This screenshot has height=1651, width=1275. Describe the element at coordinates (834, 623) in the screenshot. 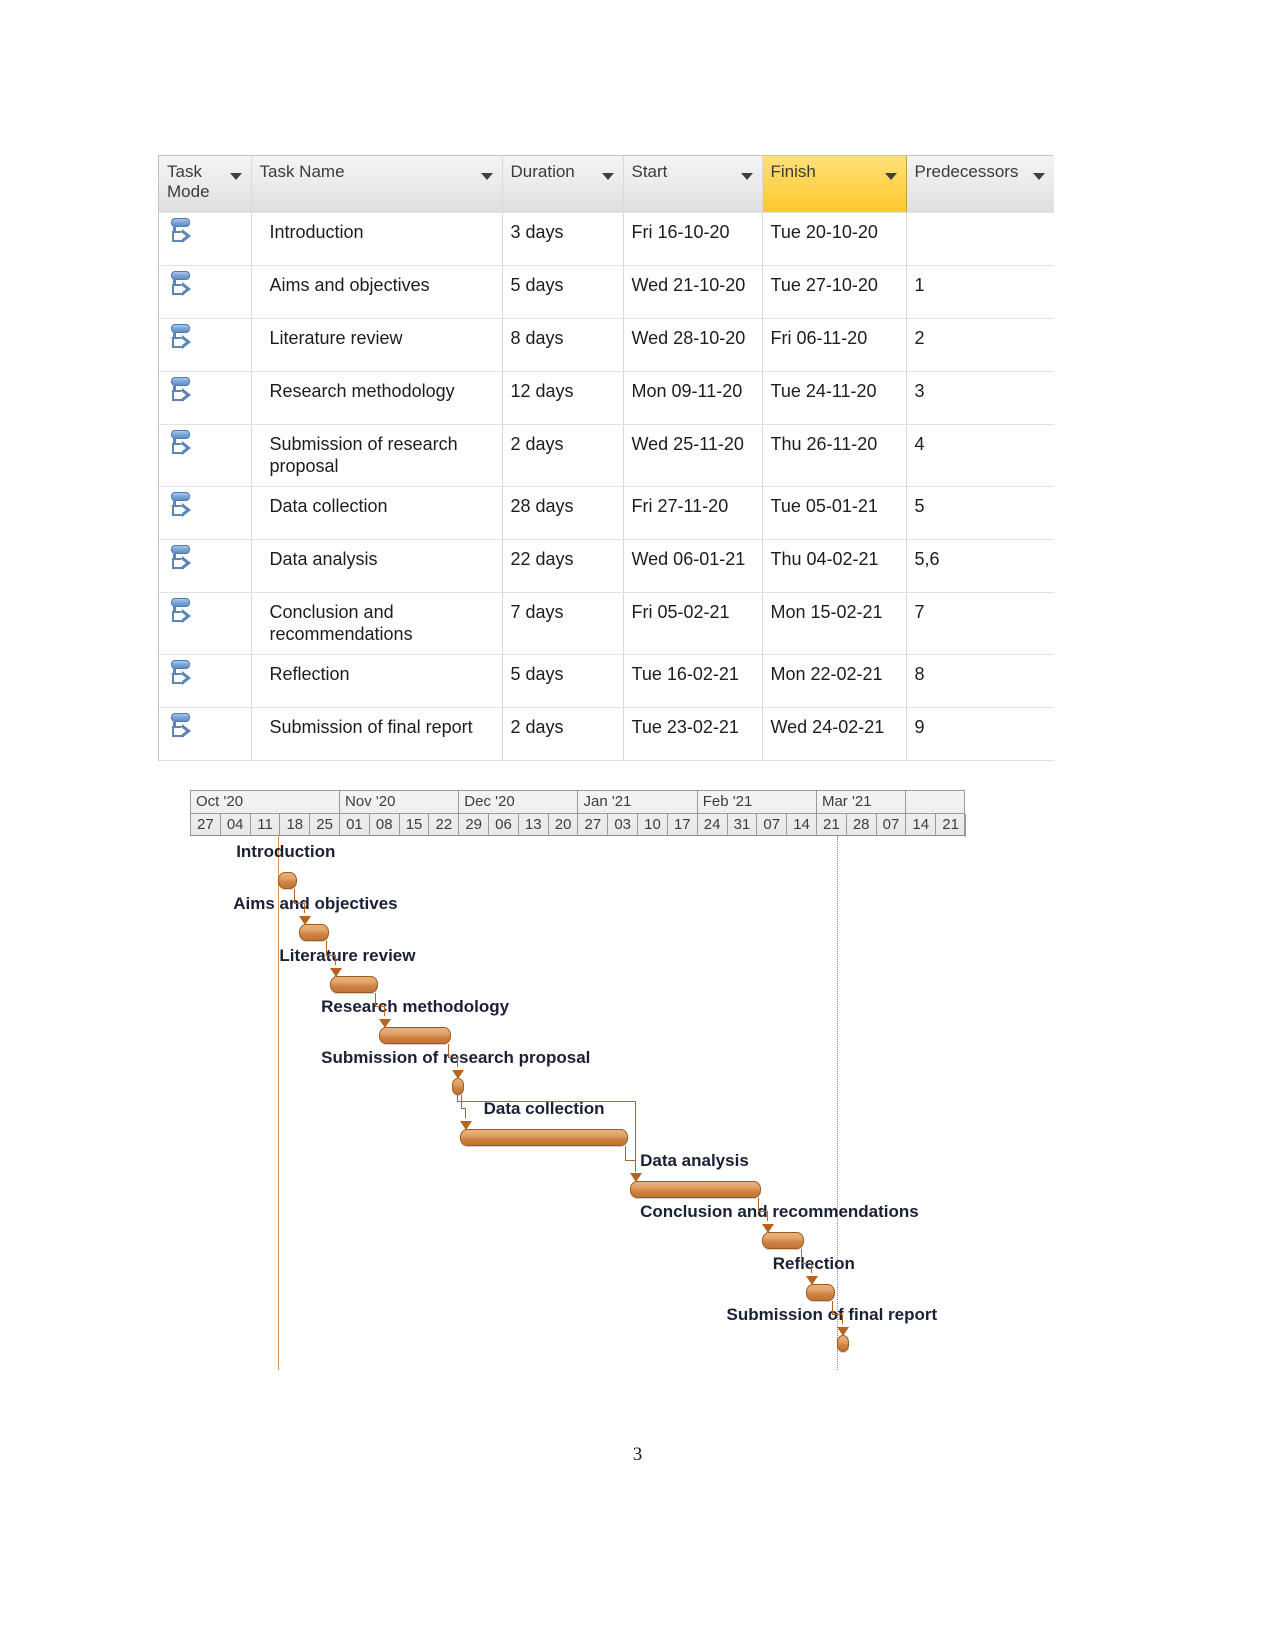

I see `cell-finish: Mon 15-02-21` at that location.